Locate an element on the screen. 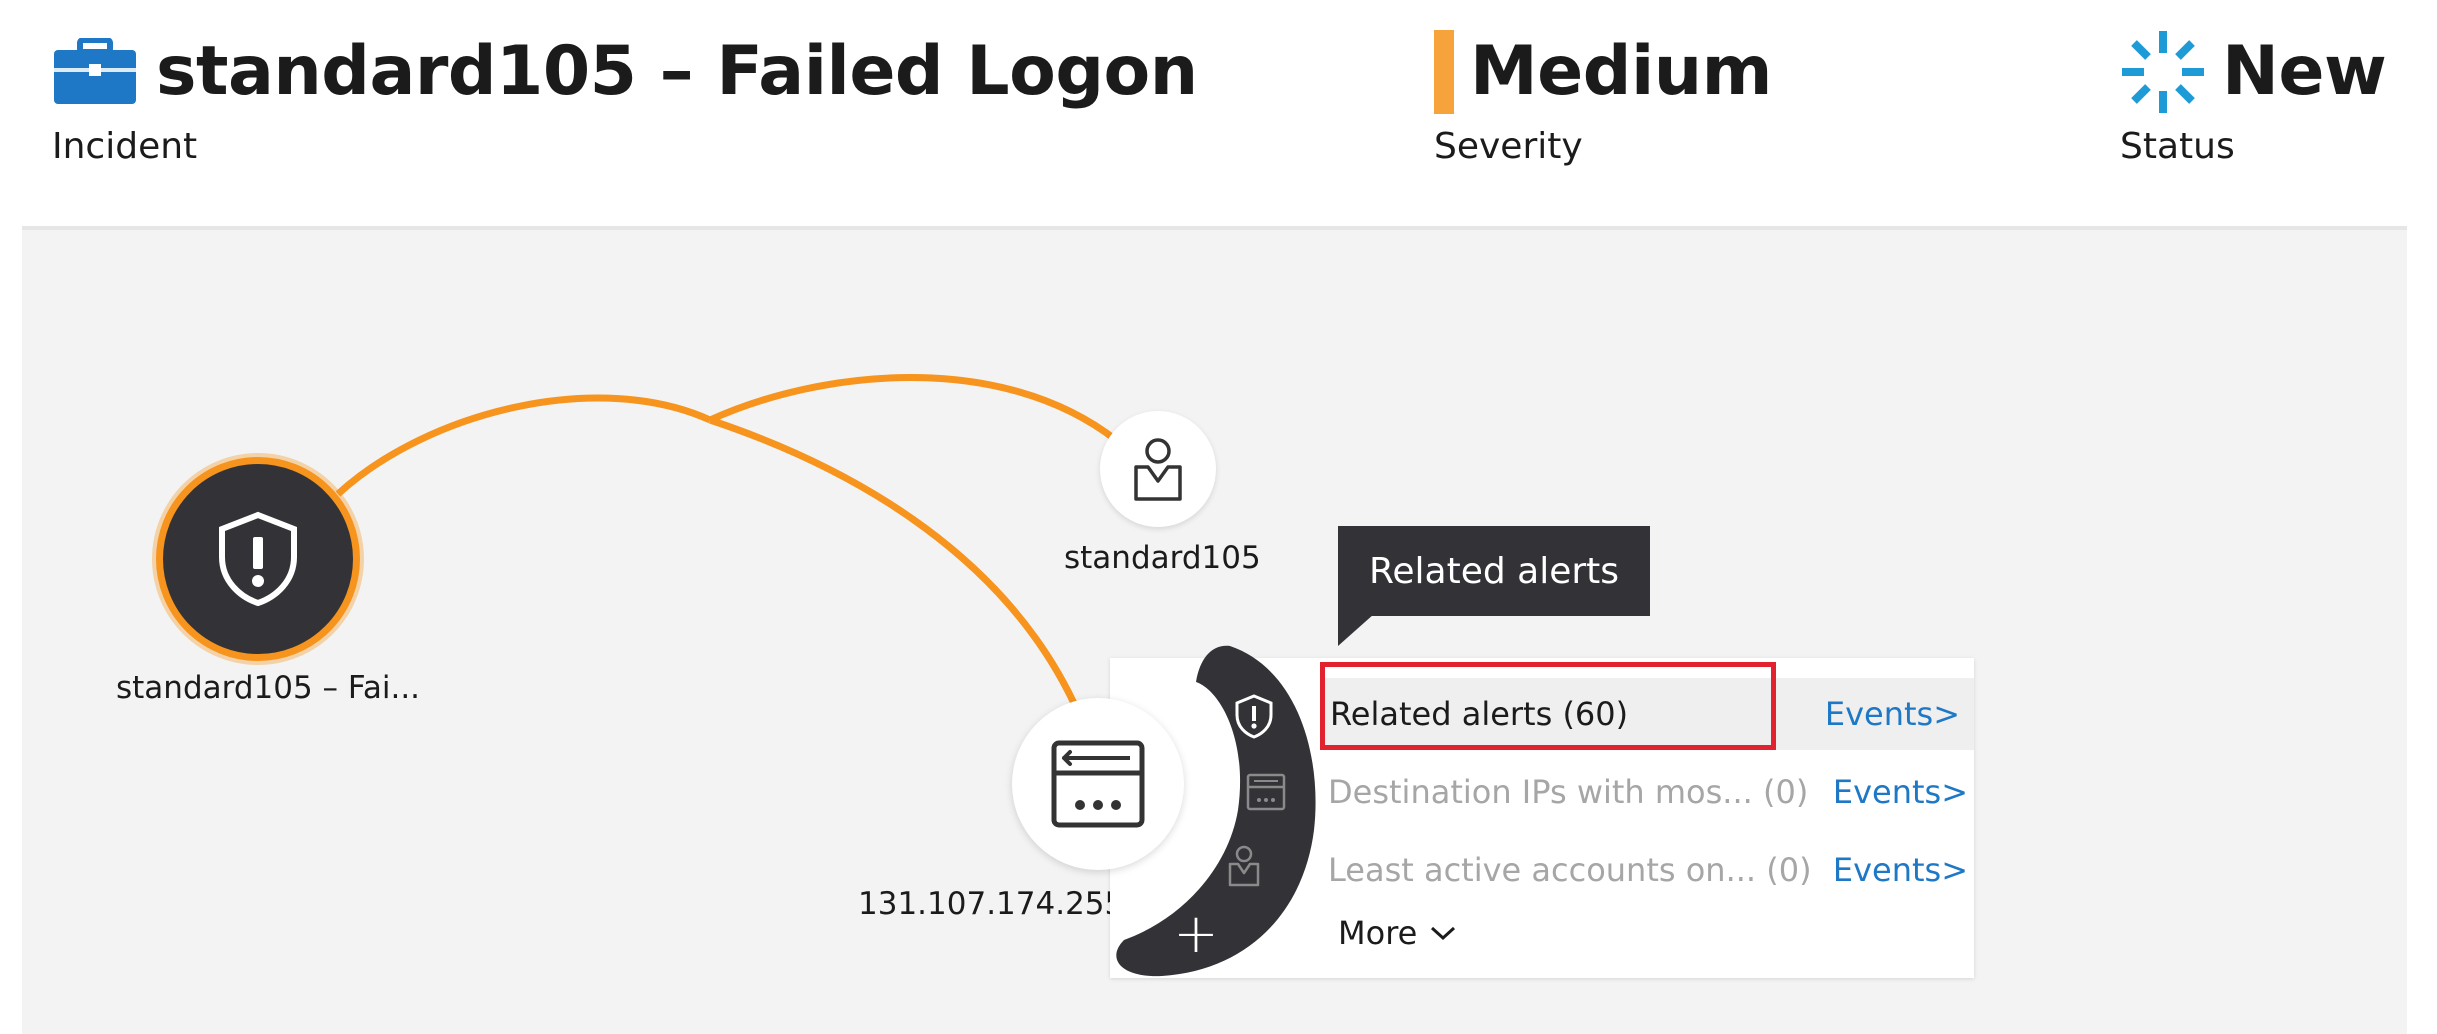  chevron-down-icon is located at coordinates (1443, 933).